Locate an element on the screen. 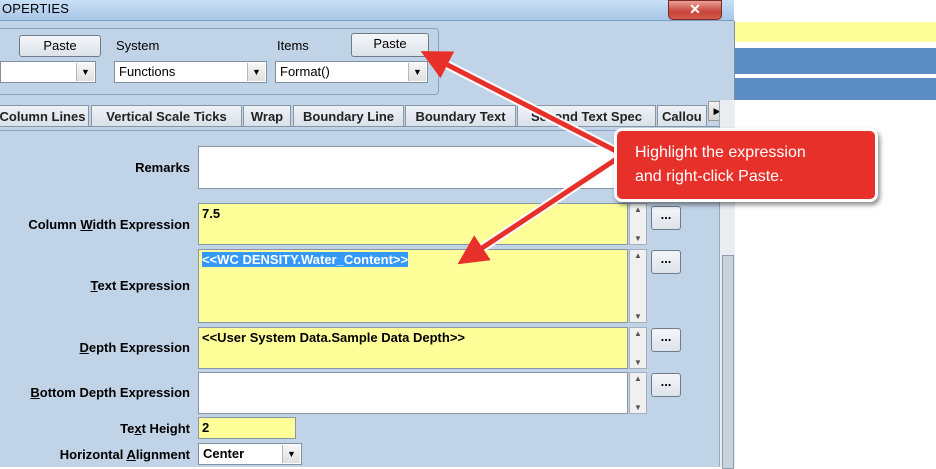 This screenshot has width=936, height=469. text-height-label: Text Height is located at coordinates (155, 428).